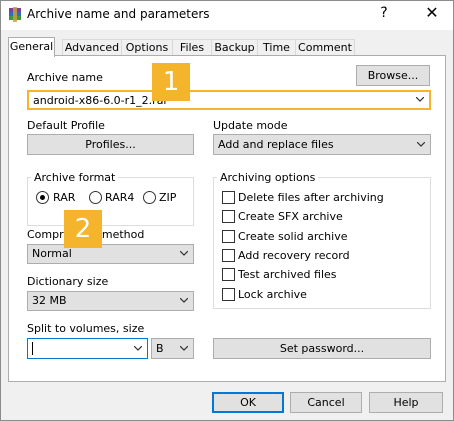  I want to click on help-button: Help, so click(406, 402).